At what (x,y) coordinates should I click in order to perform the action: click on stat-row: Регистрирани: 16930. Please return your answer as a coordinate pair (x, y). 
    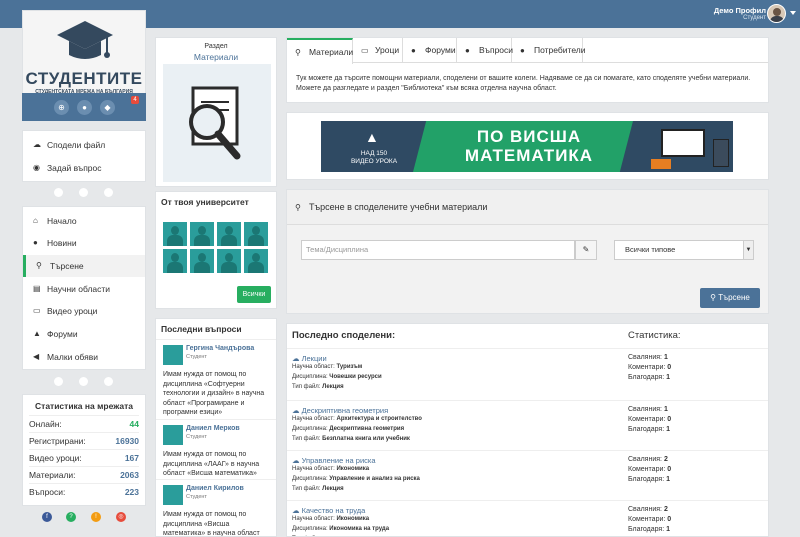
    Looking at the image, I should click on (84, 440).